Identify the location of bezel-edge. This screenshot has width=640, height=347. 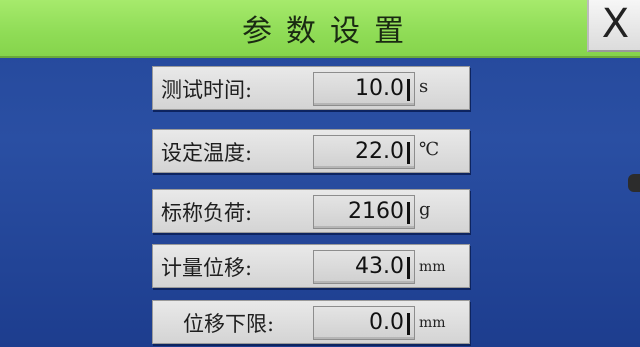
(634, 183).